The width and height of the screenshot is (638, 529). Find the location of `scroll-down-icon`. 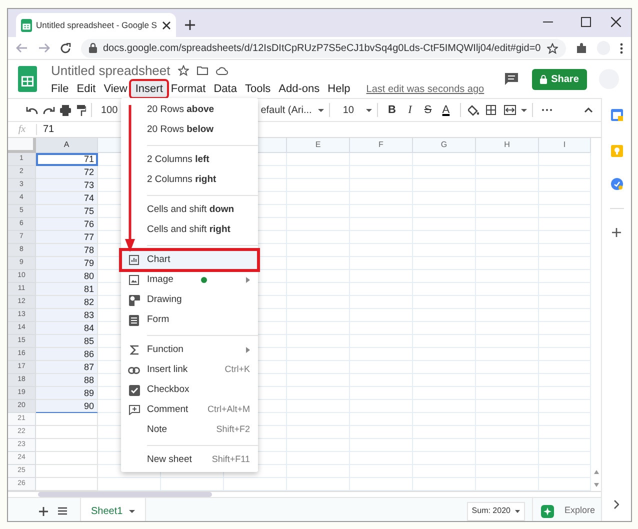

scroll-down-icon is located at coordinates (596, 484).